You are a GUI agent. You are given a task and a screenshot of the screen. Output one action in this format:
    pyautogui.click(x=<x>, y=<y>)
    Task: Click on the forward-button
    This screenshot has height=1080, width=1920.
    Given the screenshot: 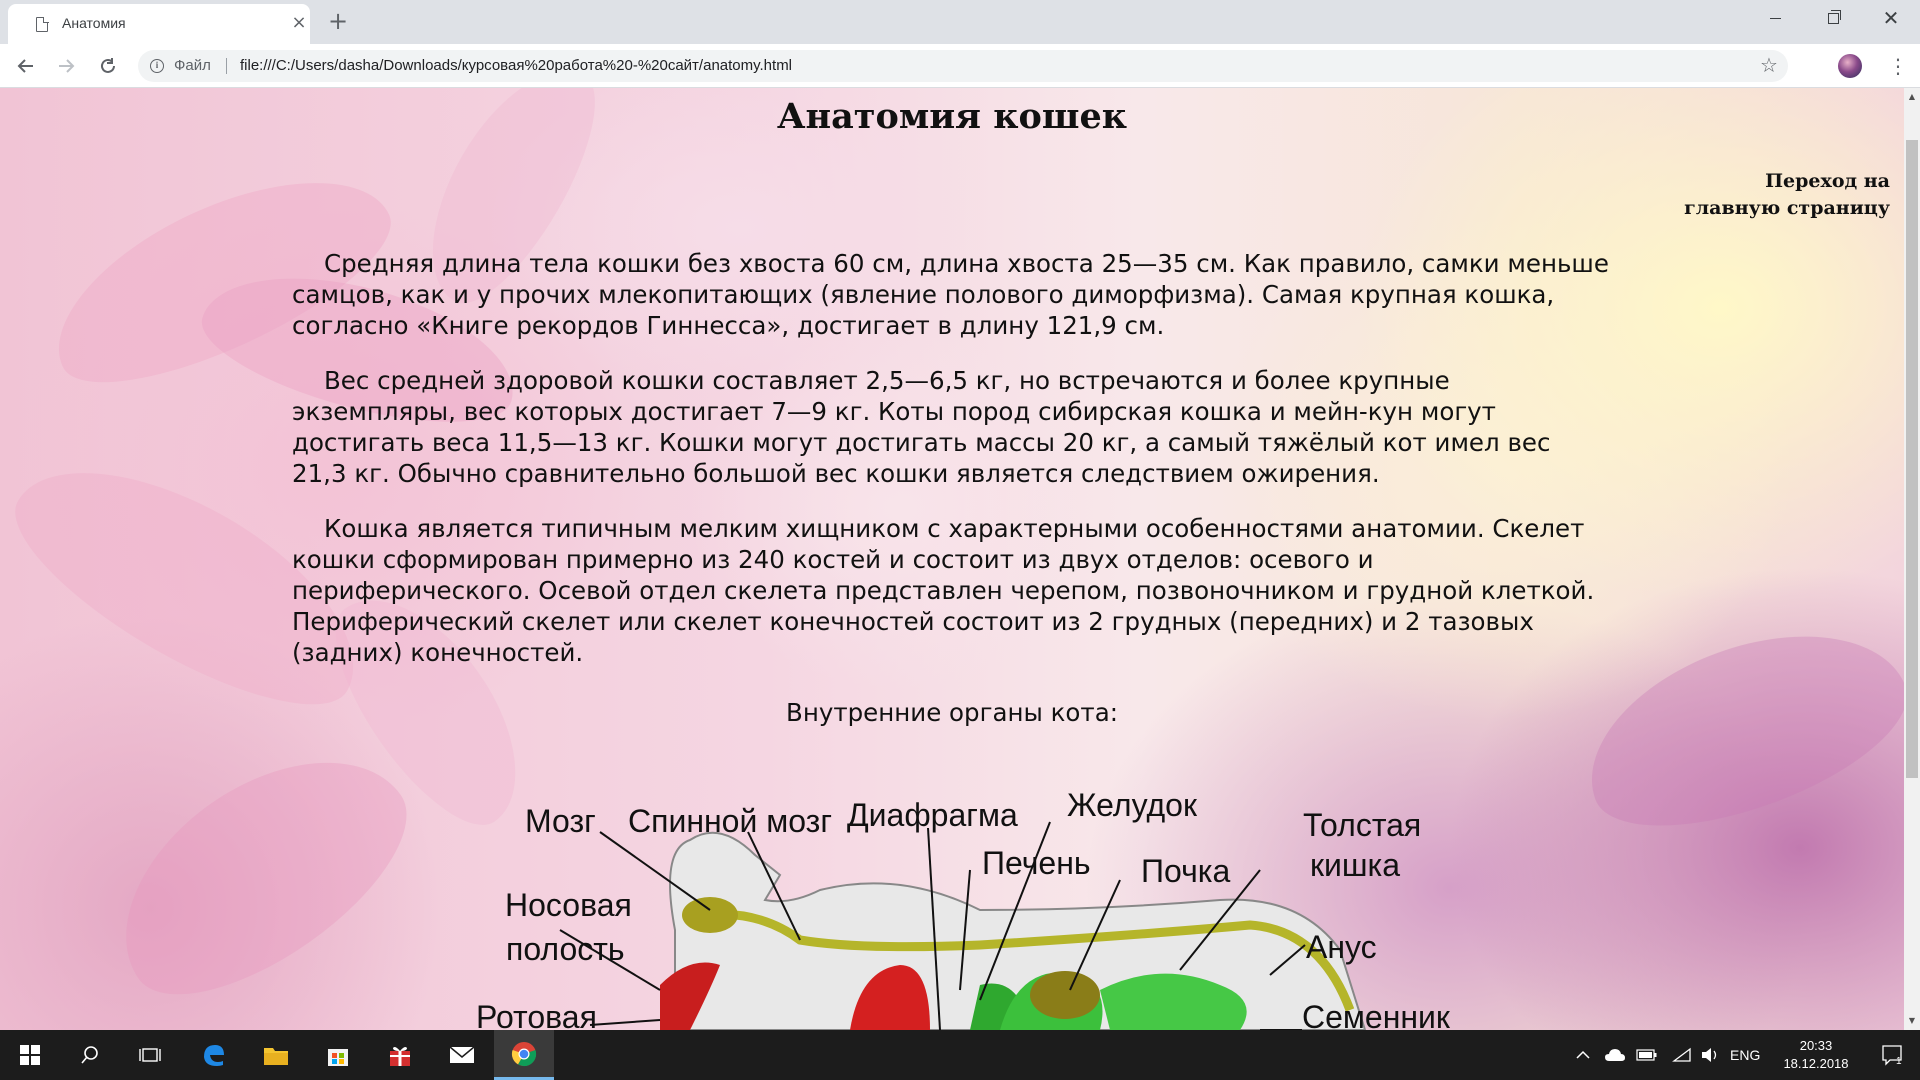 What is the action you would take?
    pyautogui.click(x=66, y=66)
    